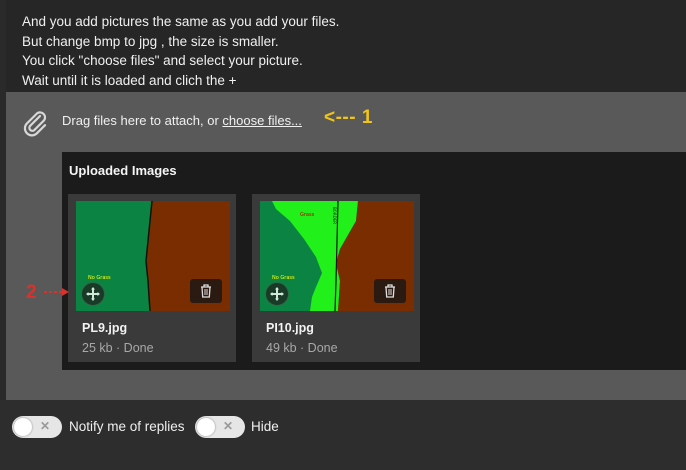  Describe the element at coordinates (307, 215) in the screenshot. I see `svg-text: Grass` at that location.